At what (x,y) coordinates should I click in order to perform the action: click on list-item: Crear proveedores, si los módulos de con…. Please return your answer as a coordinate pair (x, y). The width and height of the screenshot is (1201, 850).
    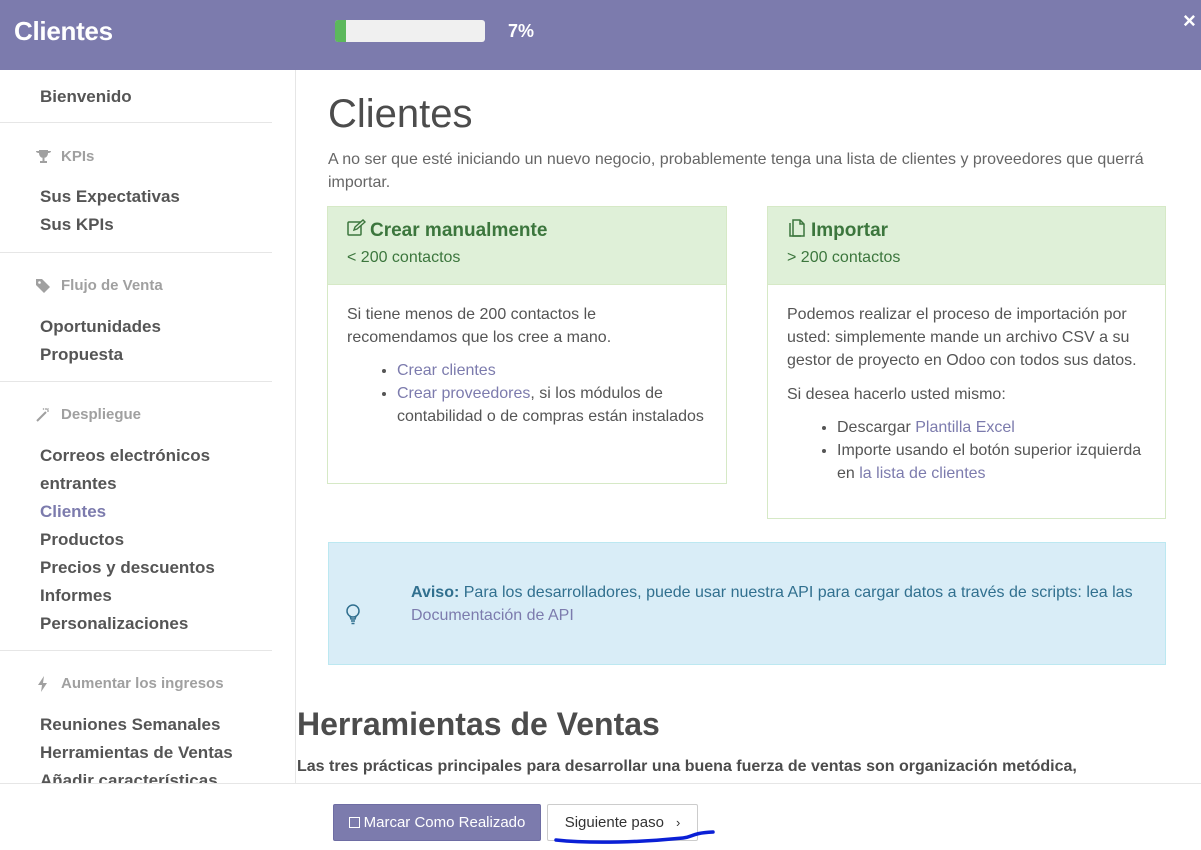
    Looking at the image, I should click on (552, 405).